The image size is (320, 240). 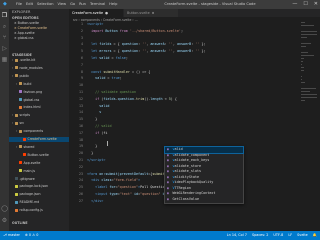 What do you see at coordinates (39, 76) in the screenshot?
I see `tree-folder: › public` at bounding box center [39, 76].